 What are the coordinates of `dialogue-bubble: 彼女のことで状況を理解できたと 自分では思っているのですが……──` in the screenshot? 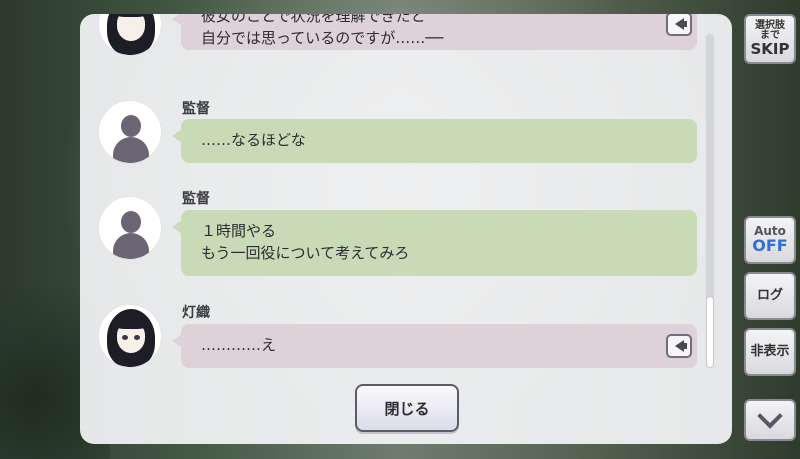 It's located at (434, 32).